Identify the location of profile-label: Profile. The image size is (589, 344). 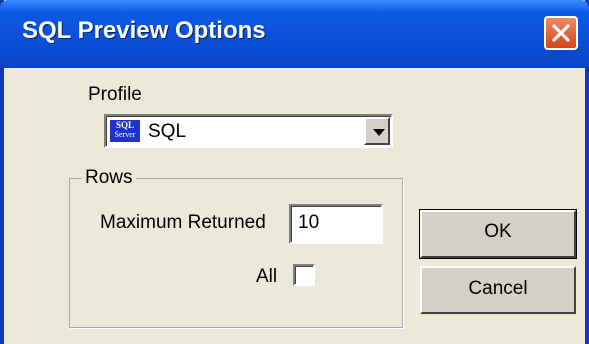
(115, 94).